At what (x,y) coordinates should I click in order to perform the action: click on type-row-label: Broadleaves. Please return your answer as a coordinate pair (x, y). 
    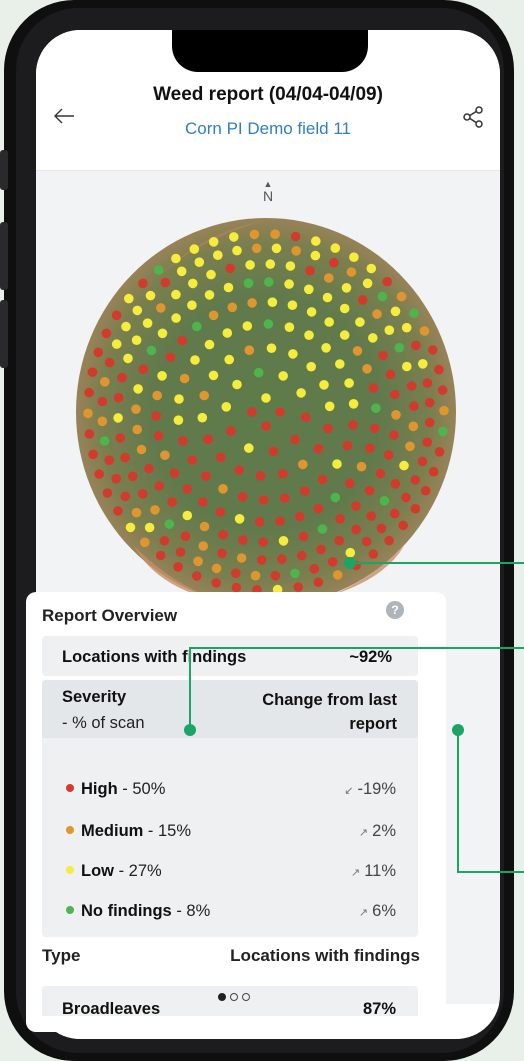
    Looking at the image, I should click on (111, 1008).